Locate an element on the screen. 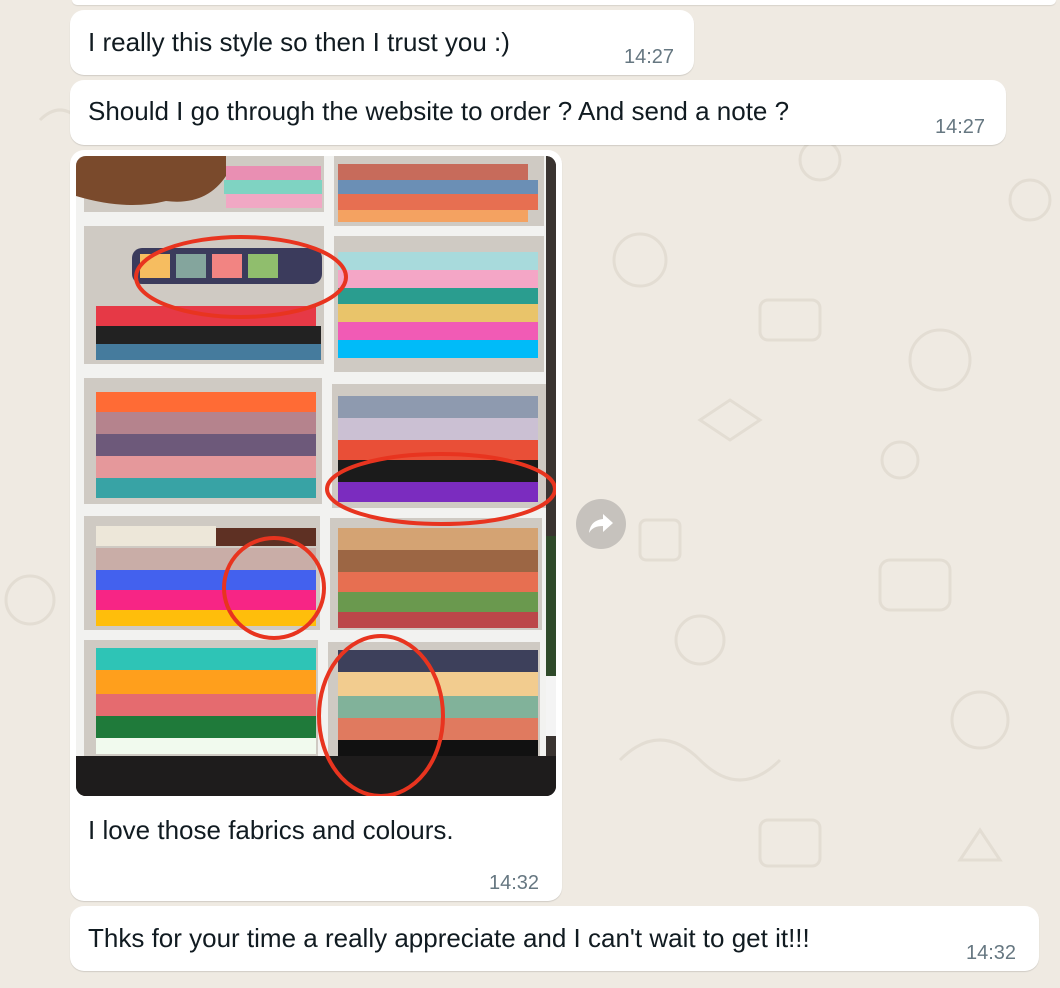 The image size is (1060, 988). image-caption: I love those fabrics and colours. is located at coordinates (271, 830).